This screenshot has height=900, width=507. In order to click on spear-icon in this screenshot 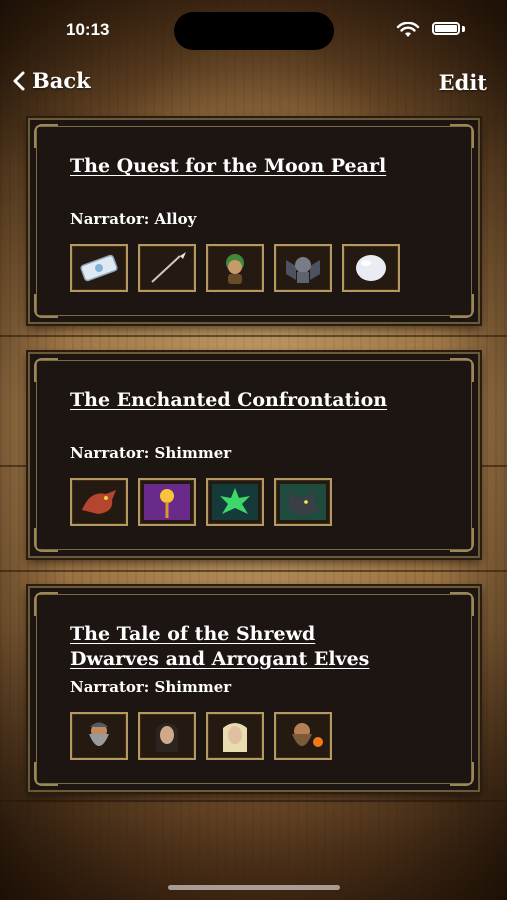, I will do `click(167, 268)`.